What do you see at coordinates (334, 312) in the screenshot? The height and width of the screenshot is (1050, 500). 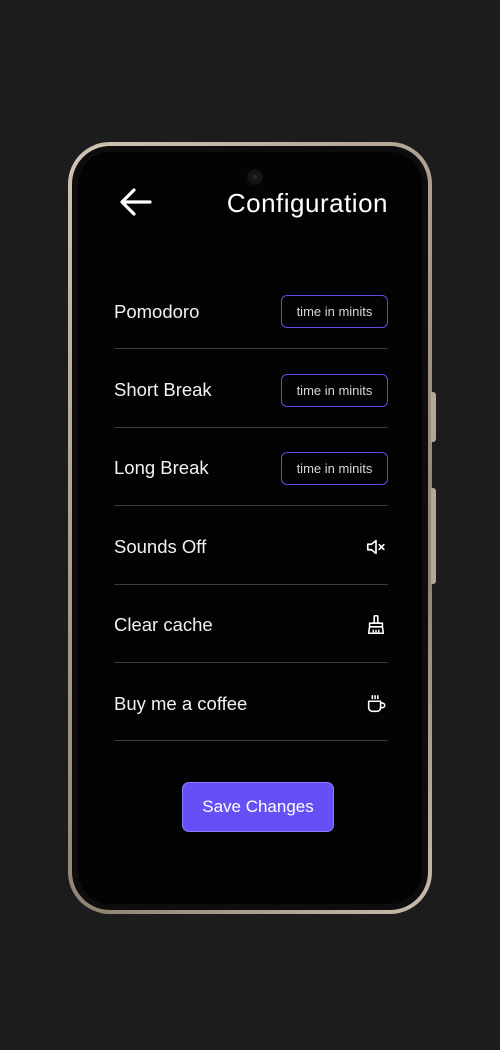 I see `pomodoro-time-input` at bounding box center [334, 312].